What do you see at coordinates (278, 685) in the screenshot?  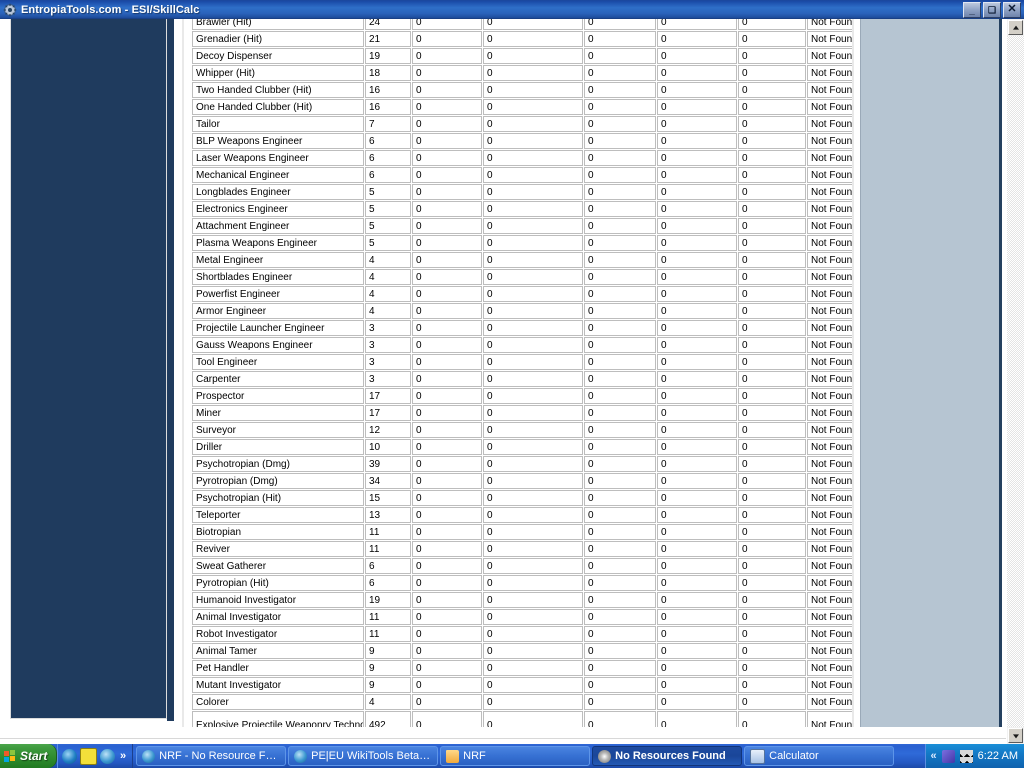 I see `skill-name-cell: Mutant Investigator` at bounding box center [278, 685].